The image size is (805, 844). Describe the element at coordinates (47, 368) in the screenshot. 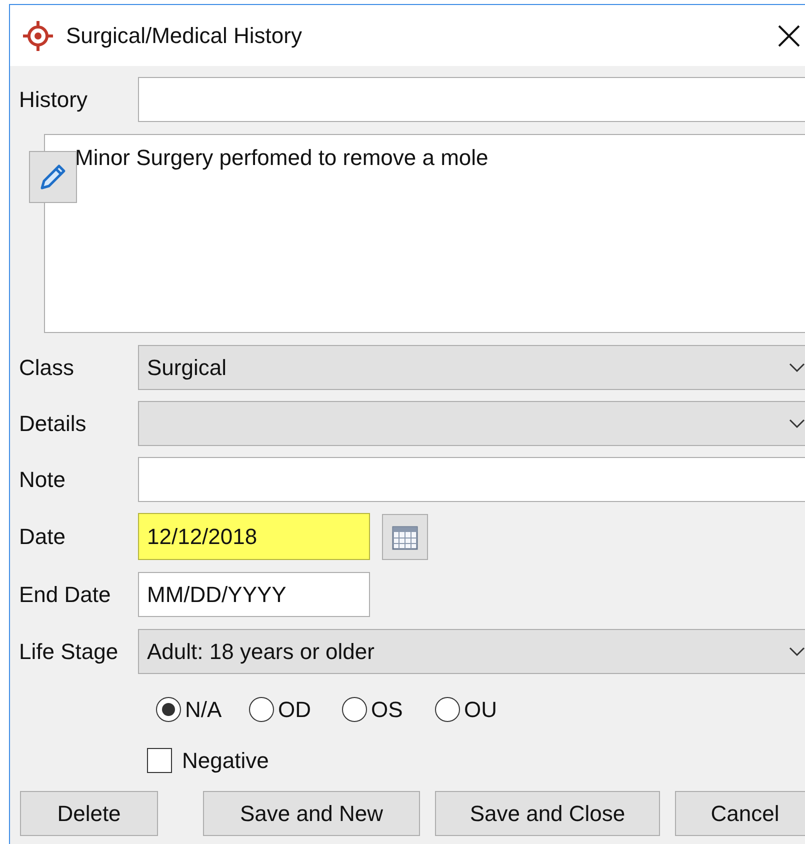

I see `field-label: Class` at that location.